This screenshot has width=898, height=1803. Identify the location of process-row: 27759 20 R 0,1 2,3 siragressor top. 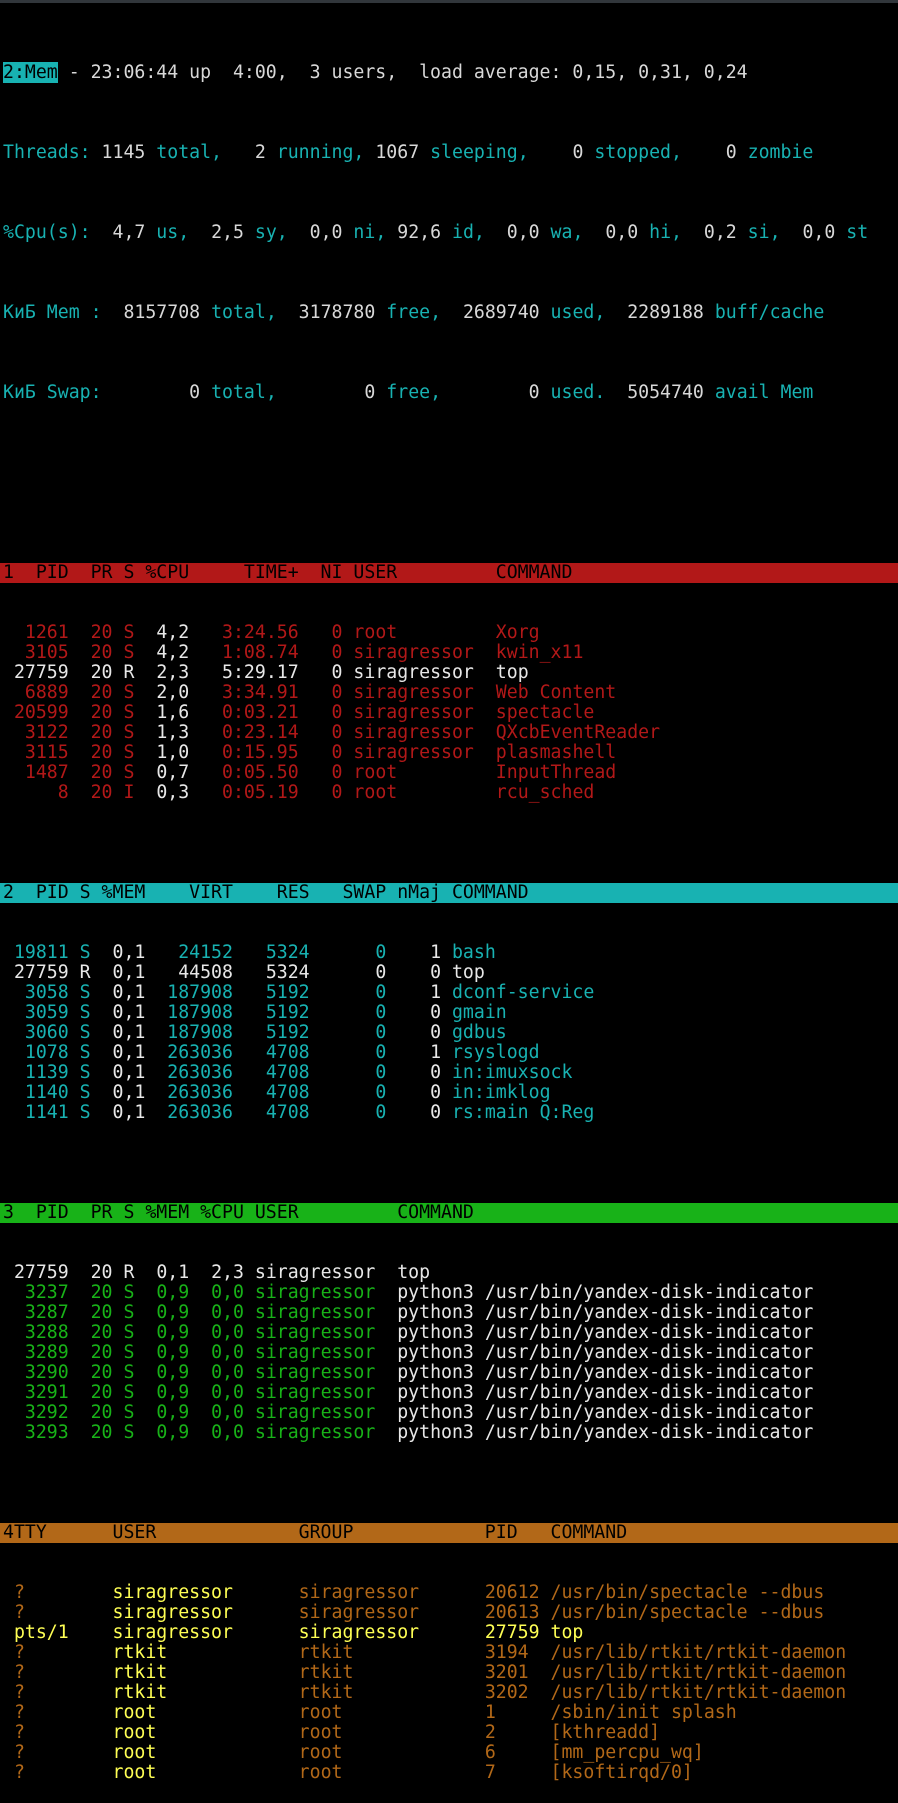
(450, 1273).